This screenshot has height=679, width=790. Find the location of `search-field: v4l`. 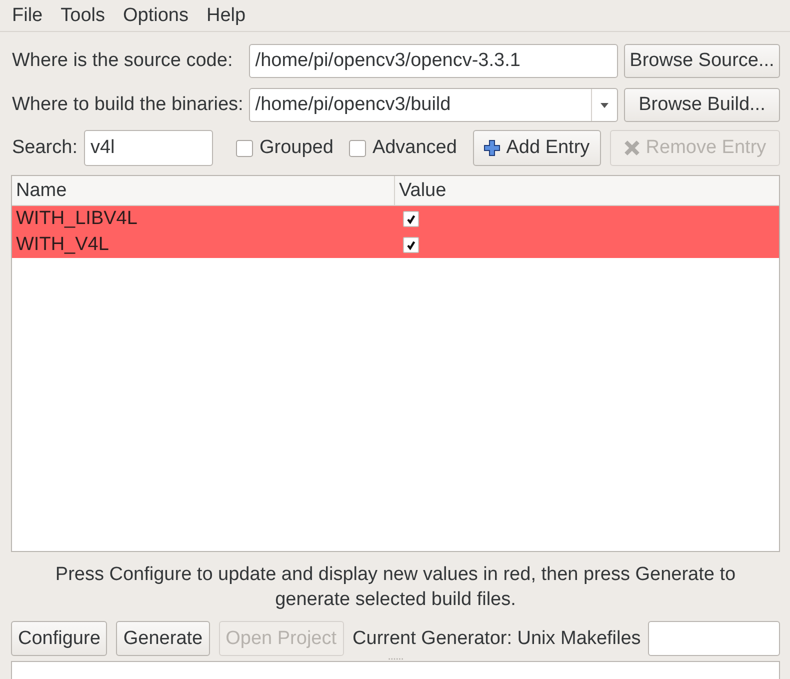

search-field: v4l is located at coordinates (149, 148).